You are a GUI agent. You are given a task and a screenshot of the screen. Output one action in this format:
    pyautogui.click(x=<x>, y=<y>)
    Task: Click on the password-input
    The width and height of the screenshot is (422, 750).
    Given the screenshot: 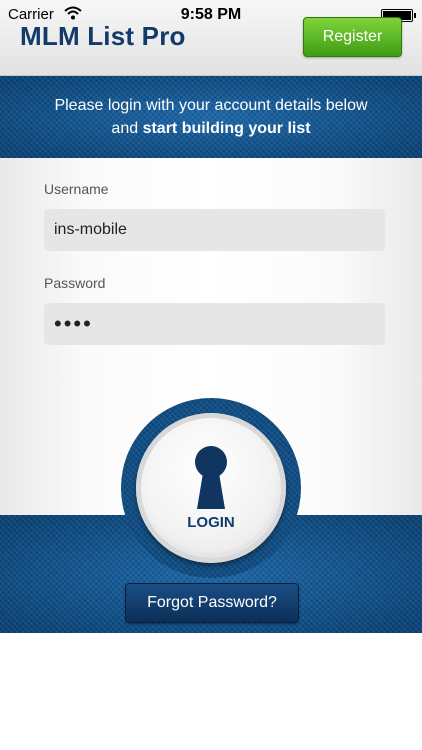 What is the action you would take?
    pyautogui.click(x=214, y=324)
    